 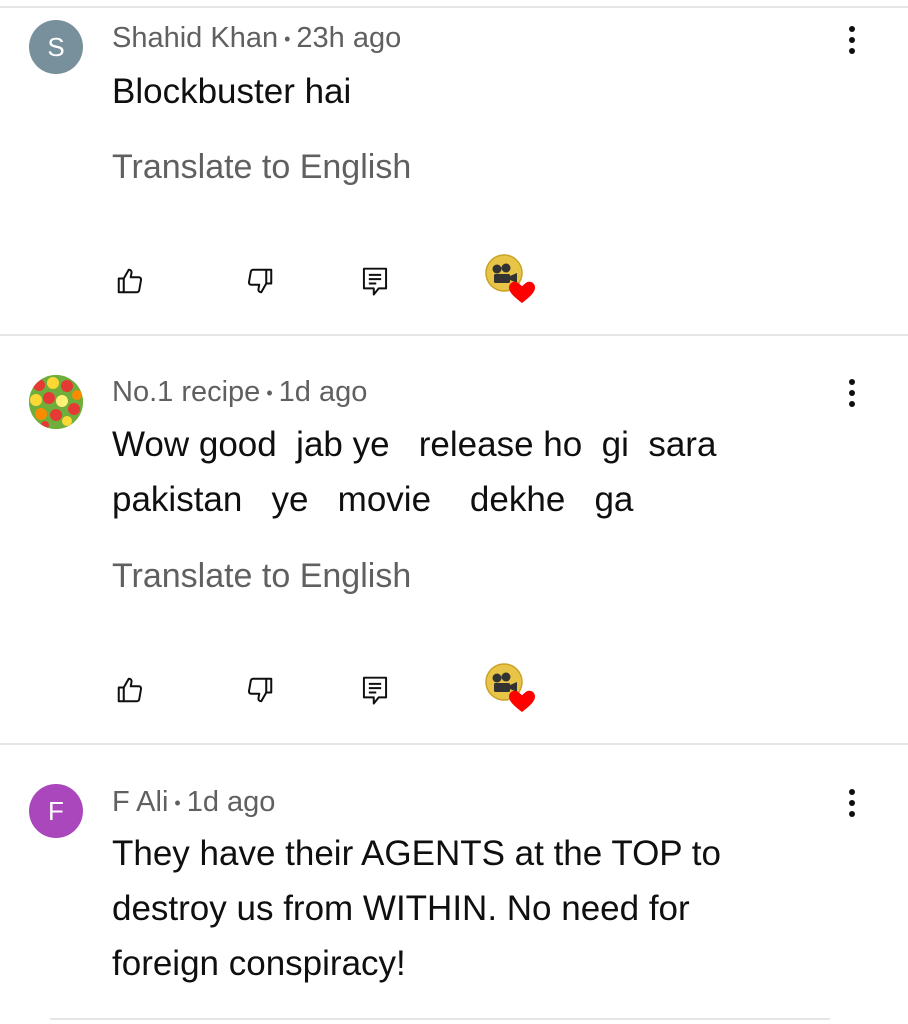 I want to click on author-name: No.1 recipe, so click(x=186, y=392).